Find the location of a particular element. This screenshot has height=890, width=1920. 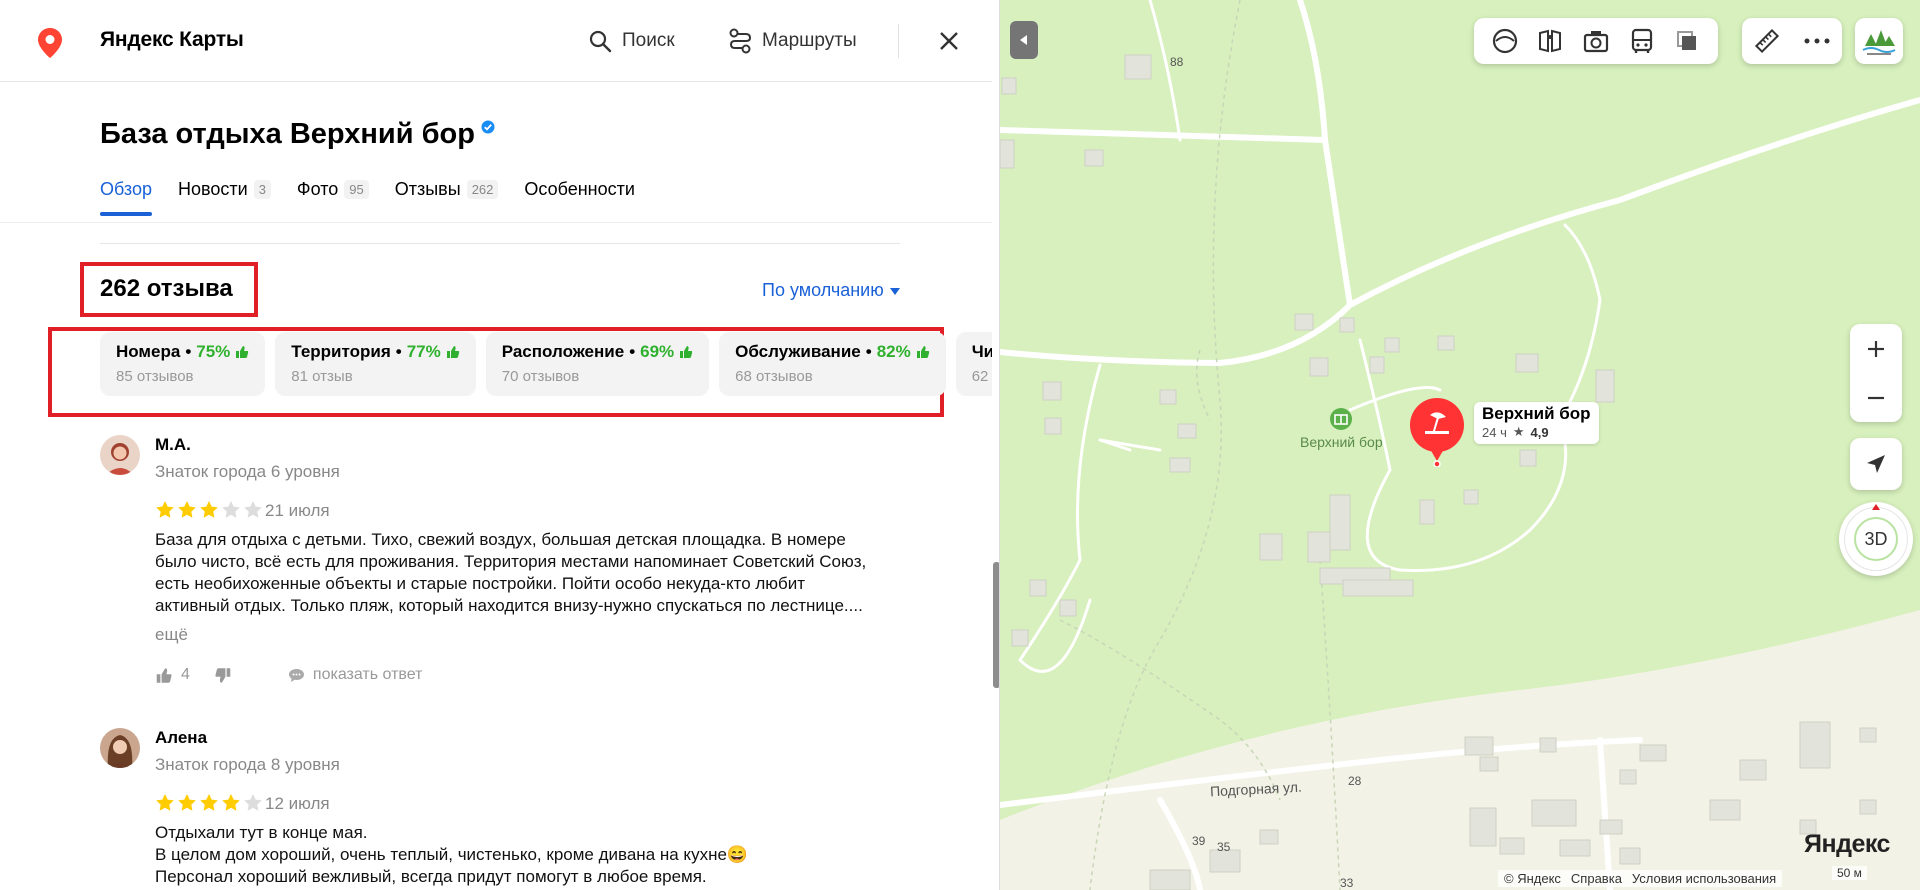

aspect-chip-location: Расположение • 69% 70 отзывов is located at coordinates (597, 364).